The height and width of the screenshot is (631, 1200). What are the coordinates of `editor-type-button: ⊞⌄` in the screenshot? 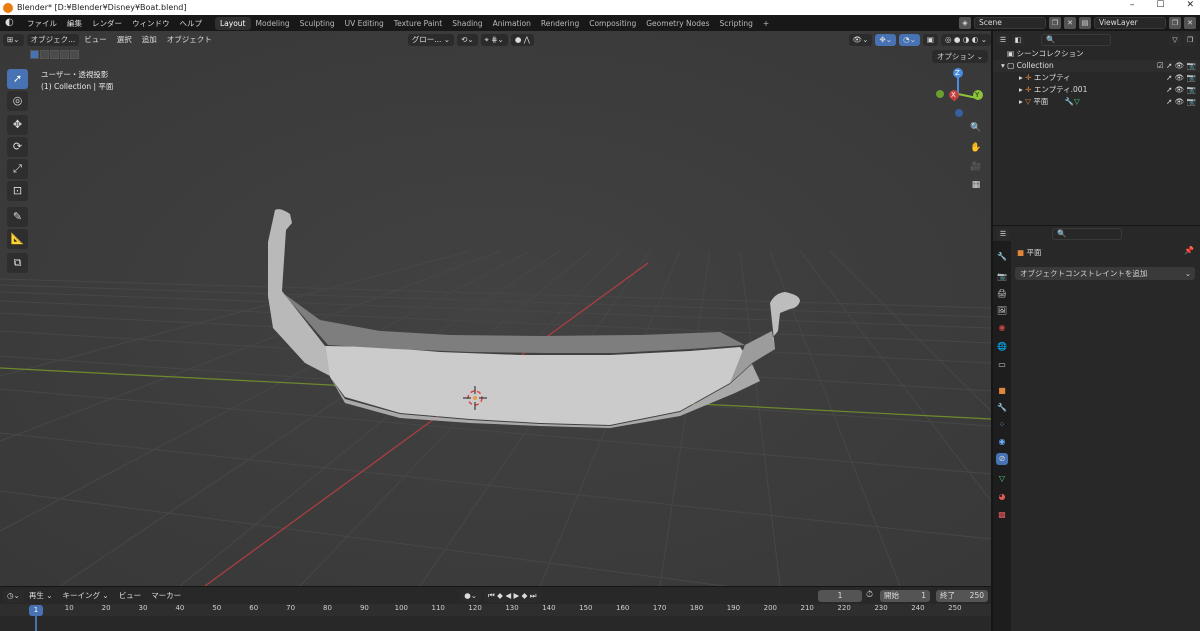 It's located at (13, 39).